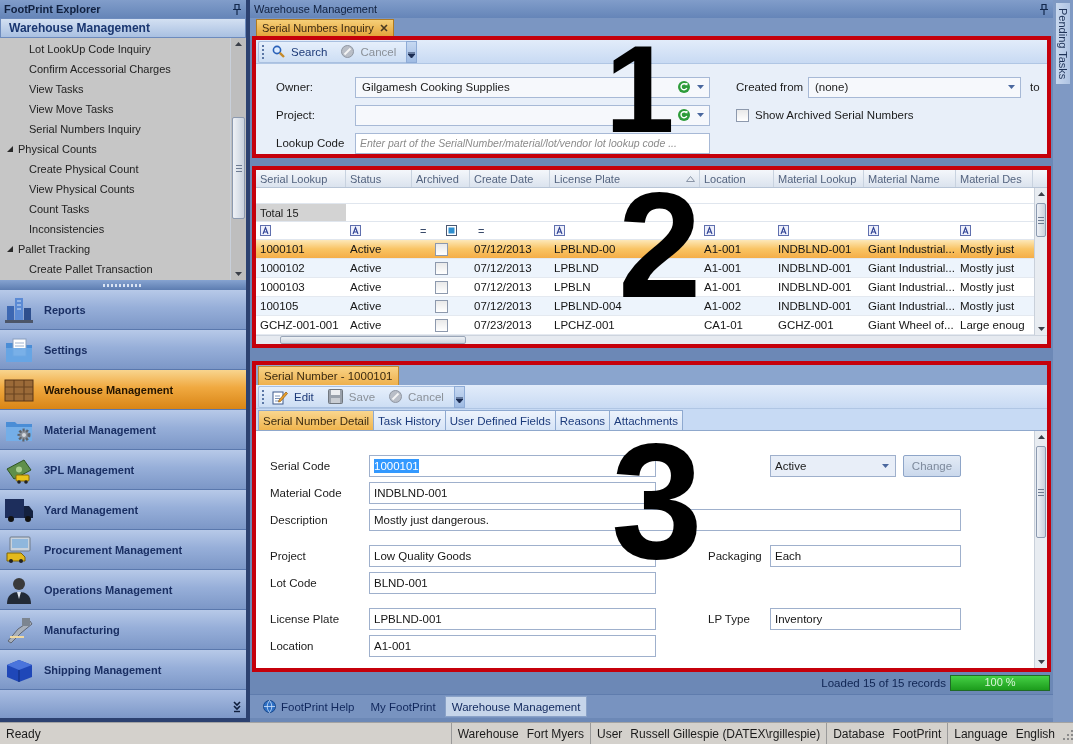  What do you see at coordinates (85, 129) in the screenshot?
I see `tree-item: Serial Numbers Inquiry` at bounding box center [85, 129].